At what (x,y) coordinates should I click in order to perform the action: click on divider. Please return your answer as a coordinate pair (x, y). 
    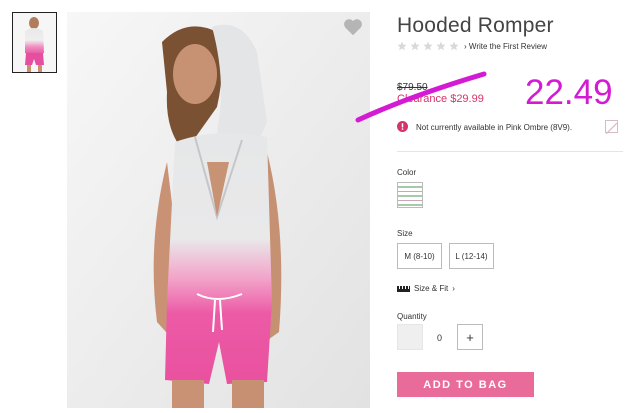
    Looking at the image, I should click on (510, 151).